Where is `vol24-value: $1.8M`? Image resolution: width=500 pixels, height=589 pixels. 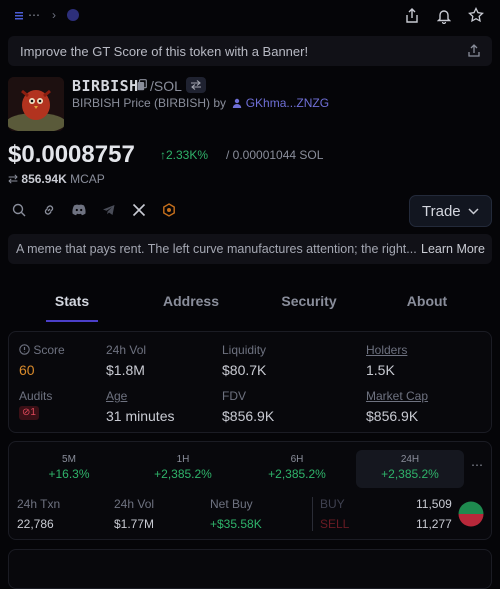 vol24-value: $1.8M is located at coordinates (125, 370).